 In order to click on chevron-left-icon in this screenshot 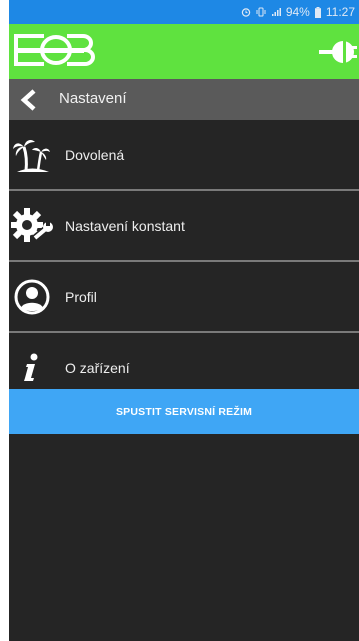, I will do `click(30, 100)`.